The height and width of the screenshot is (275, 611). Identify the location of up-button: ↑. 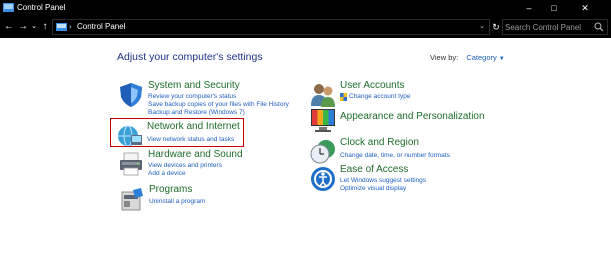
(45, 27).